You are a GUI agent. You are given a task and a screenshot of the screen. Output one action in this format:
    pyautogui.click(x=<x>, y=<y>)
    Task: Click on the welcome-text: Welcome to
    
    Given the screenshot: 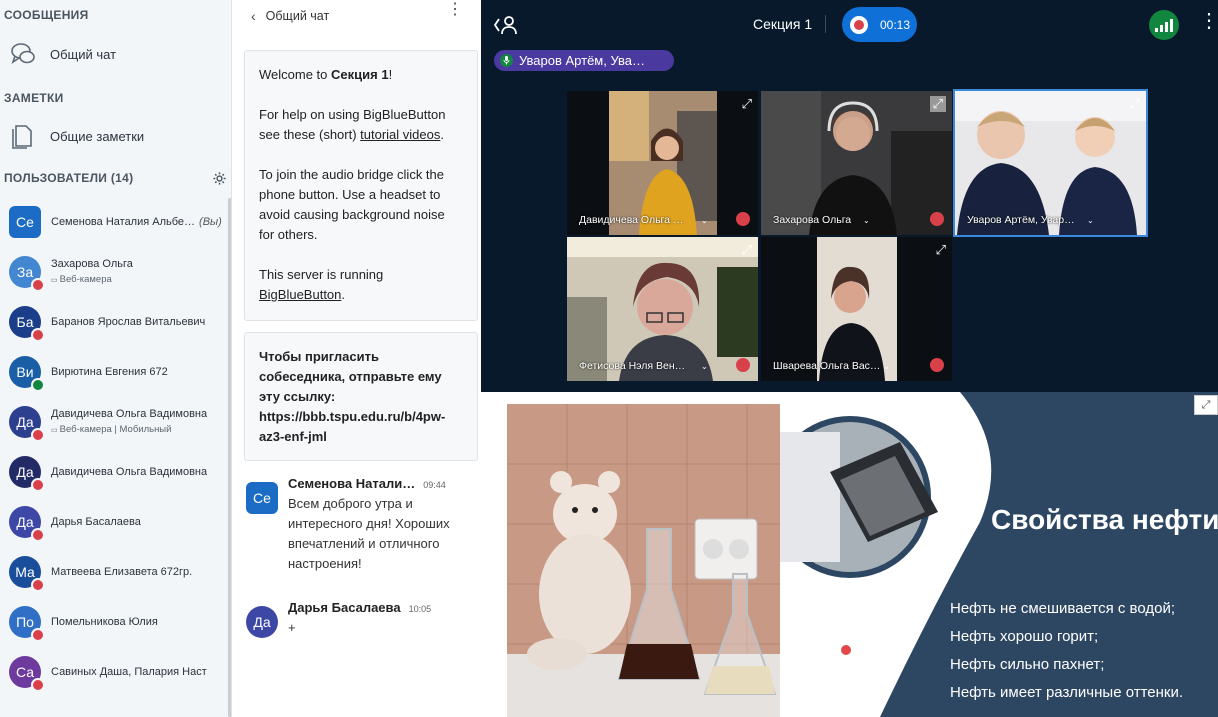 What is the action you would take?
    pyautogui.click(x=295, y=74)
    